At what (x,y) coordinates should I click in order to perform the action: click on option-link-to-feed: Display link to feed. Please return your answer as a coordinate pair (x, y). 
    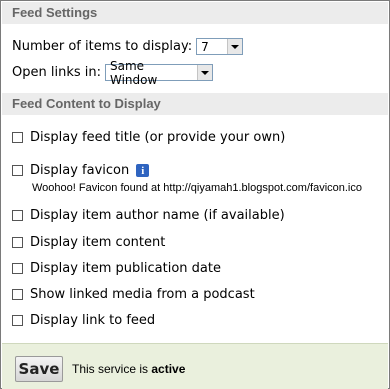
    Looking at the image, I should click on (83, 320).